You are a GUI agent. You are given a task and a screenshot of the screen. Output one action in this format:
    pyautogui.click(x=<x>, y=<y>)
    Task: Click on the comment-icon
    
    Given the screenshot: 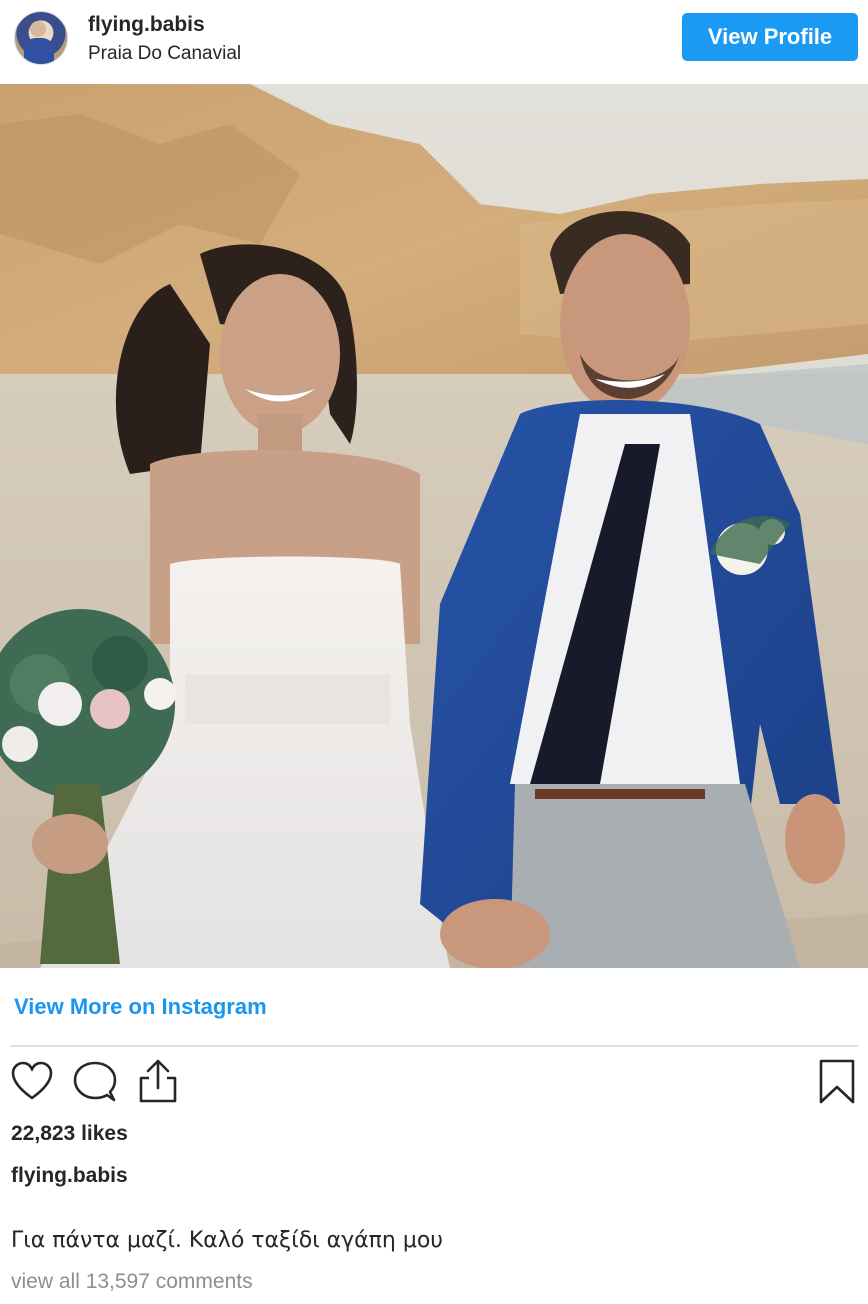 What is the action you would take?
    pyautogui.click(x=95, y=1081)
    